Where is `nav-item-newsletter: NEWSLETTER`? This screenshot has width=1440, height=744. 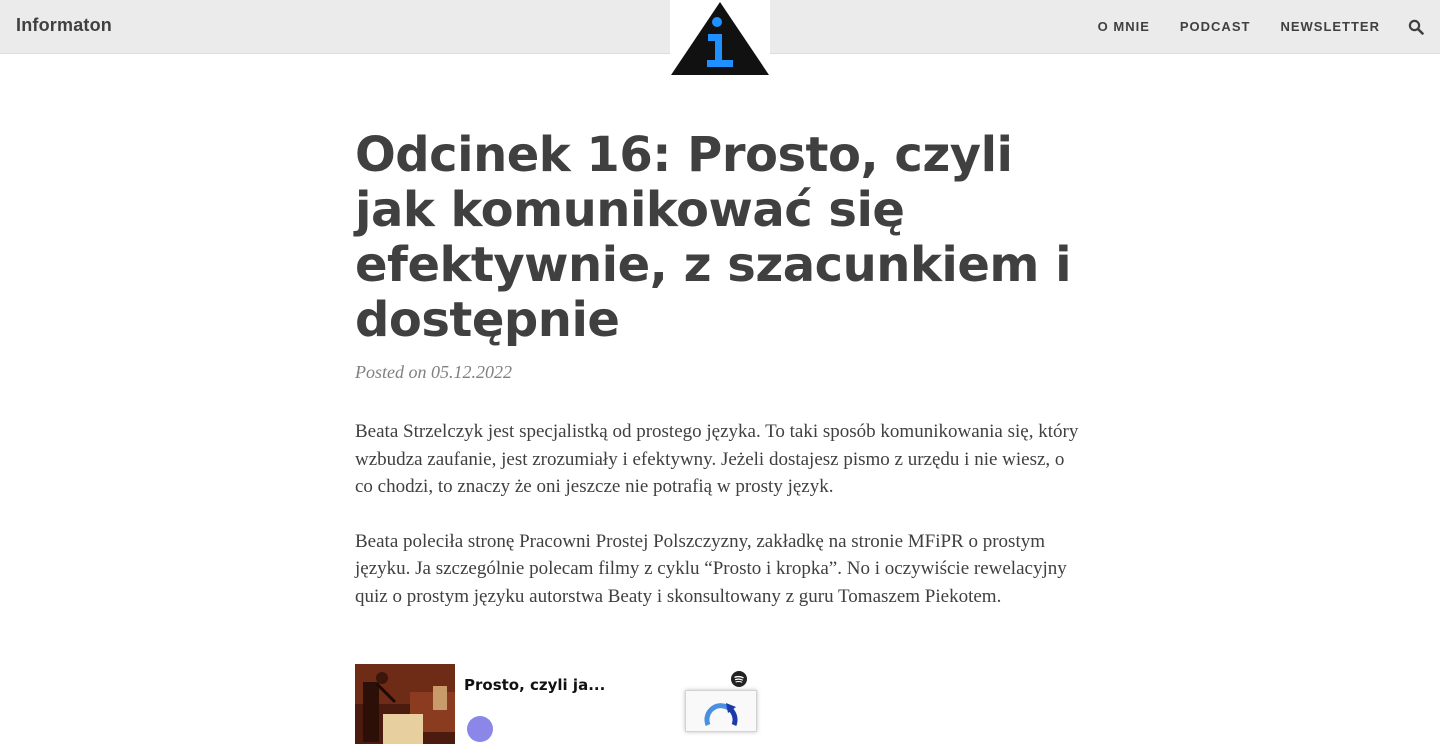 nav-item-newsletter: NEWSLETTER is located at coordinates (1330, 26).